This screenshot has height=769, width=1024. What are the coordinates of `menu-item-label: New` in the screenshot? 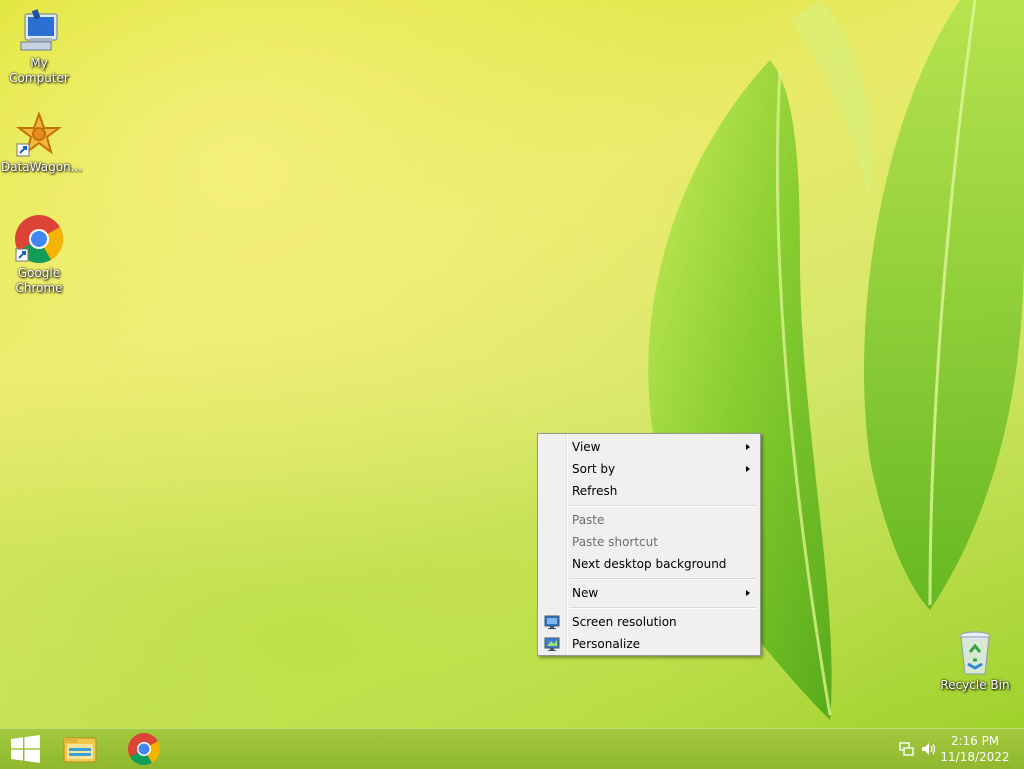 It's located at (585, 593).